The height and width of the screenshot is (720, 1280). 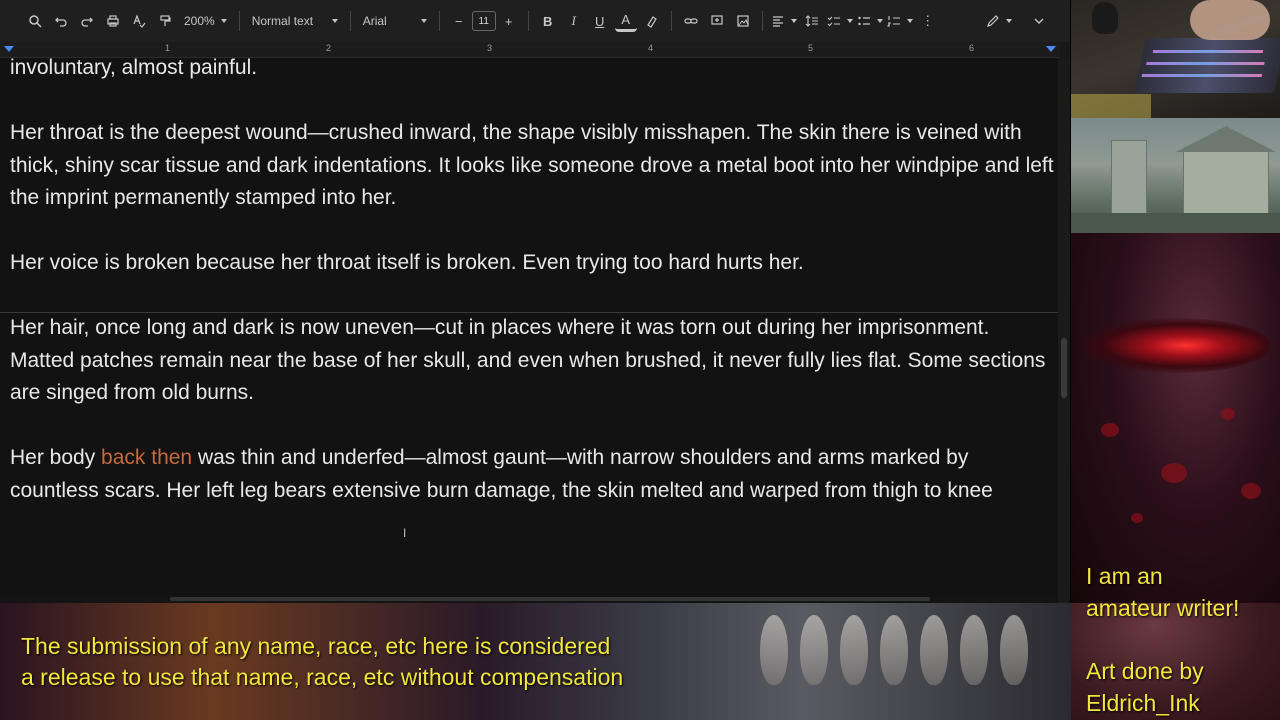 I want to click on redo-icon, so click(x=87, y=21).